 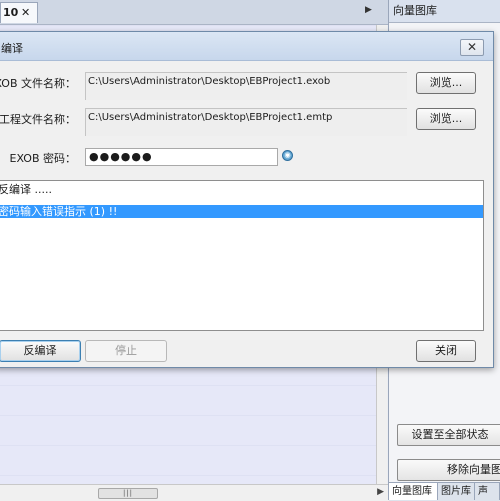 I want to click on set-all-states-button: 设置至全部状态, so click(x=448, y=435).